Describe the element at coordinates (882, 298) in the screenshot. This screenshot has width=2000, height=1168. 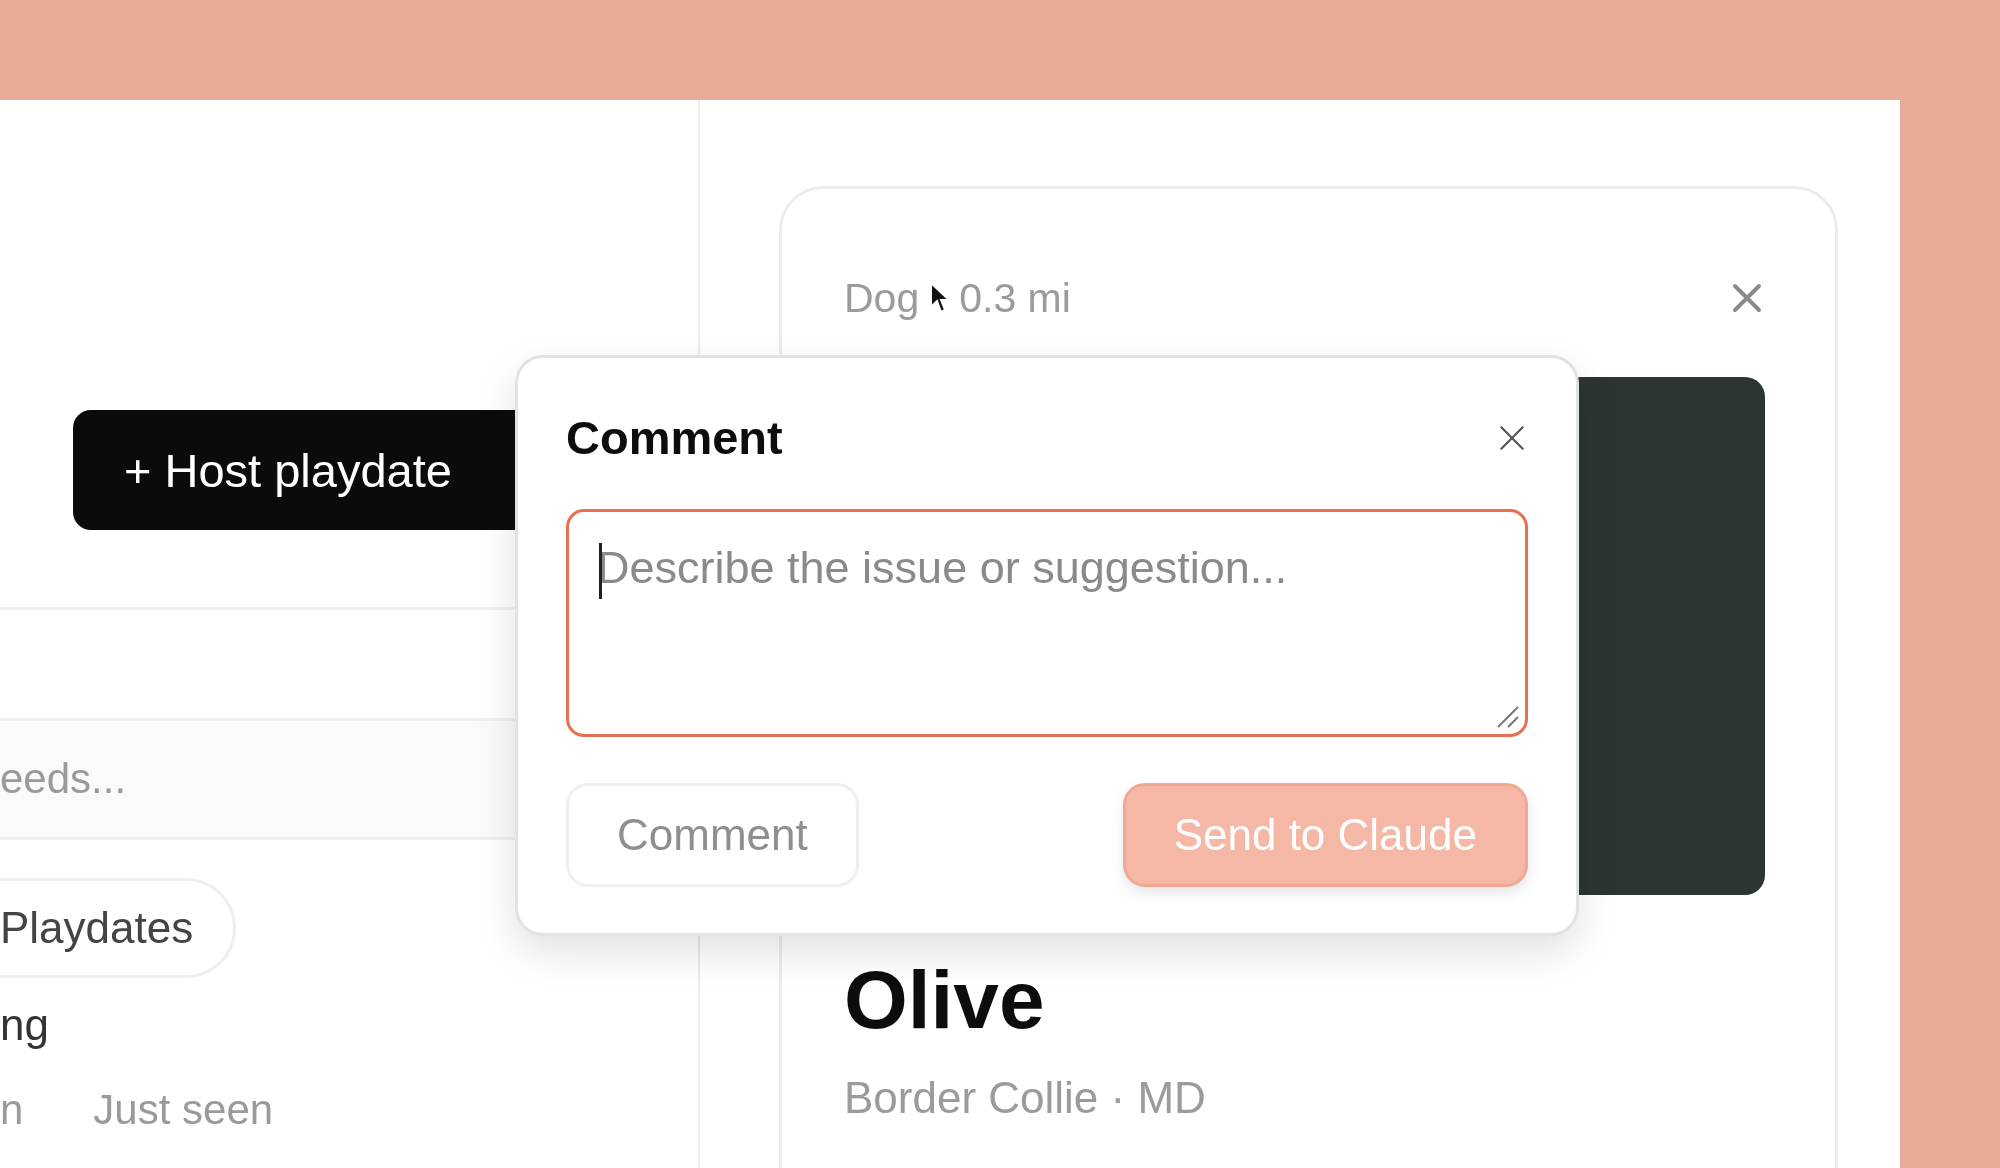
I see `card-type-label: Dog` at that location.